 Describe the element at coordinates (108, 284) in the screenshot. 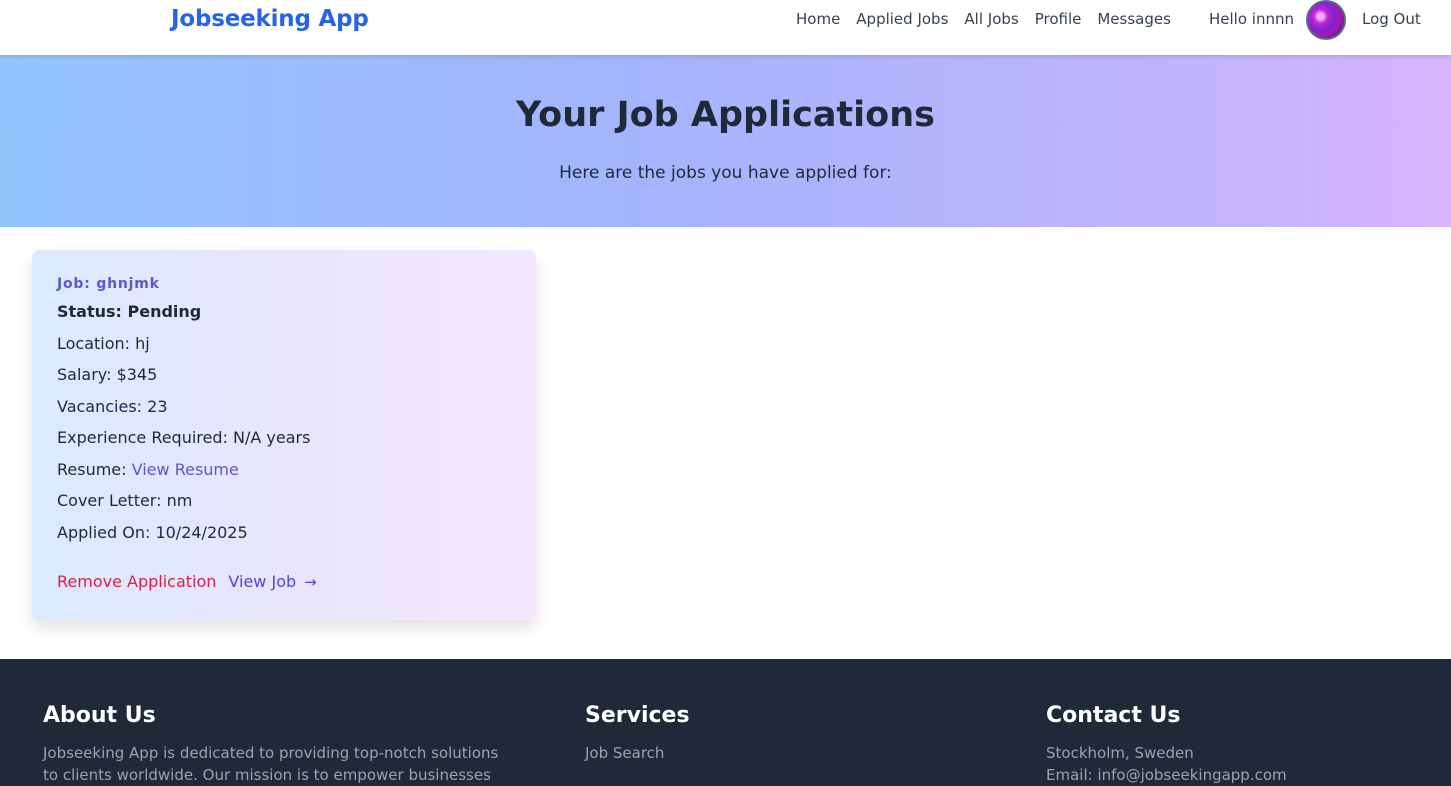

I see `job-title: Job: ghnjmk` at that location.